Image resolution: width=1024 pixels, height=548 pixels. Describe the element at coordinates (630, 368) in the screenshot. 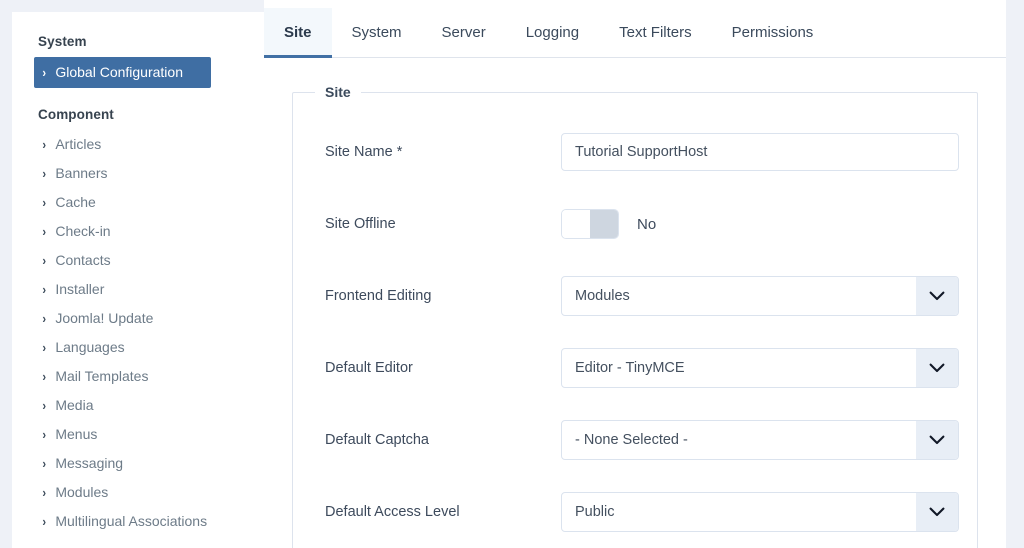

I see `default-editor-value: Editor - TinyMCE` at that location.